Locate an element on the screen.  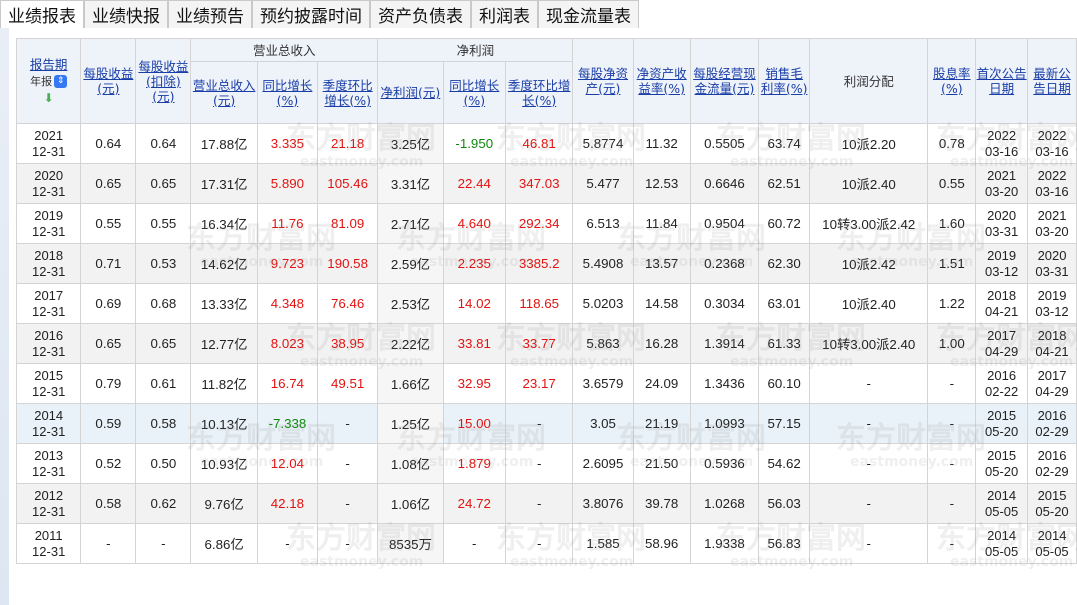
ocfps-cell: 1.3436 is located at coordinates (724, 383).